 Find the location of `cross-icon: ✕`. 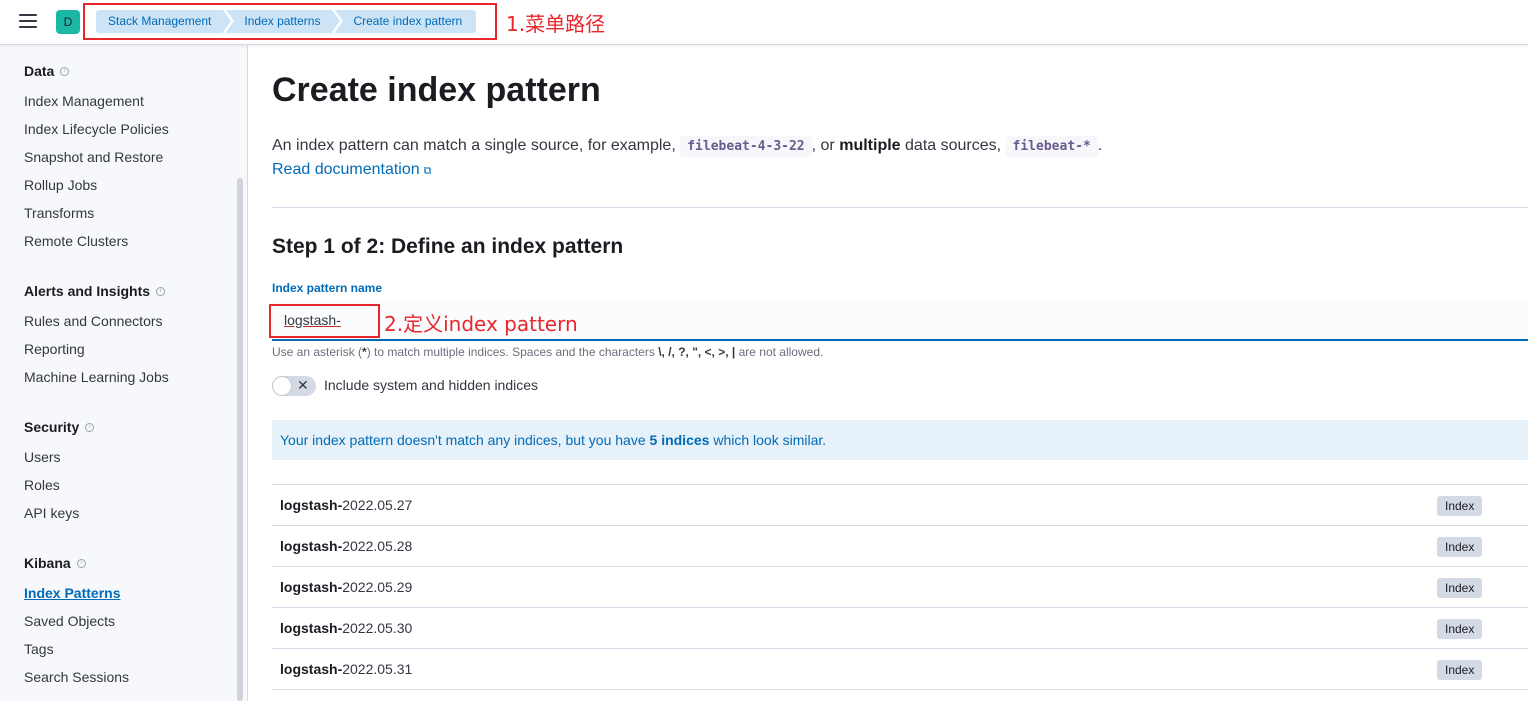

cross-icon: ✕ is located at coordinates (303, 385).